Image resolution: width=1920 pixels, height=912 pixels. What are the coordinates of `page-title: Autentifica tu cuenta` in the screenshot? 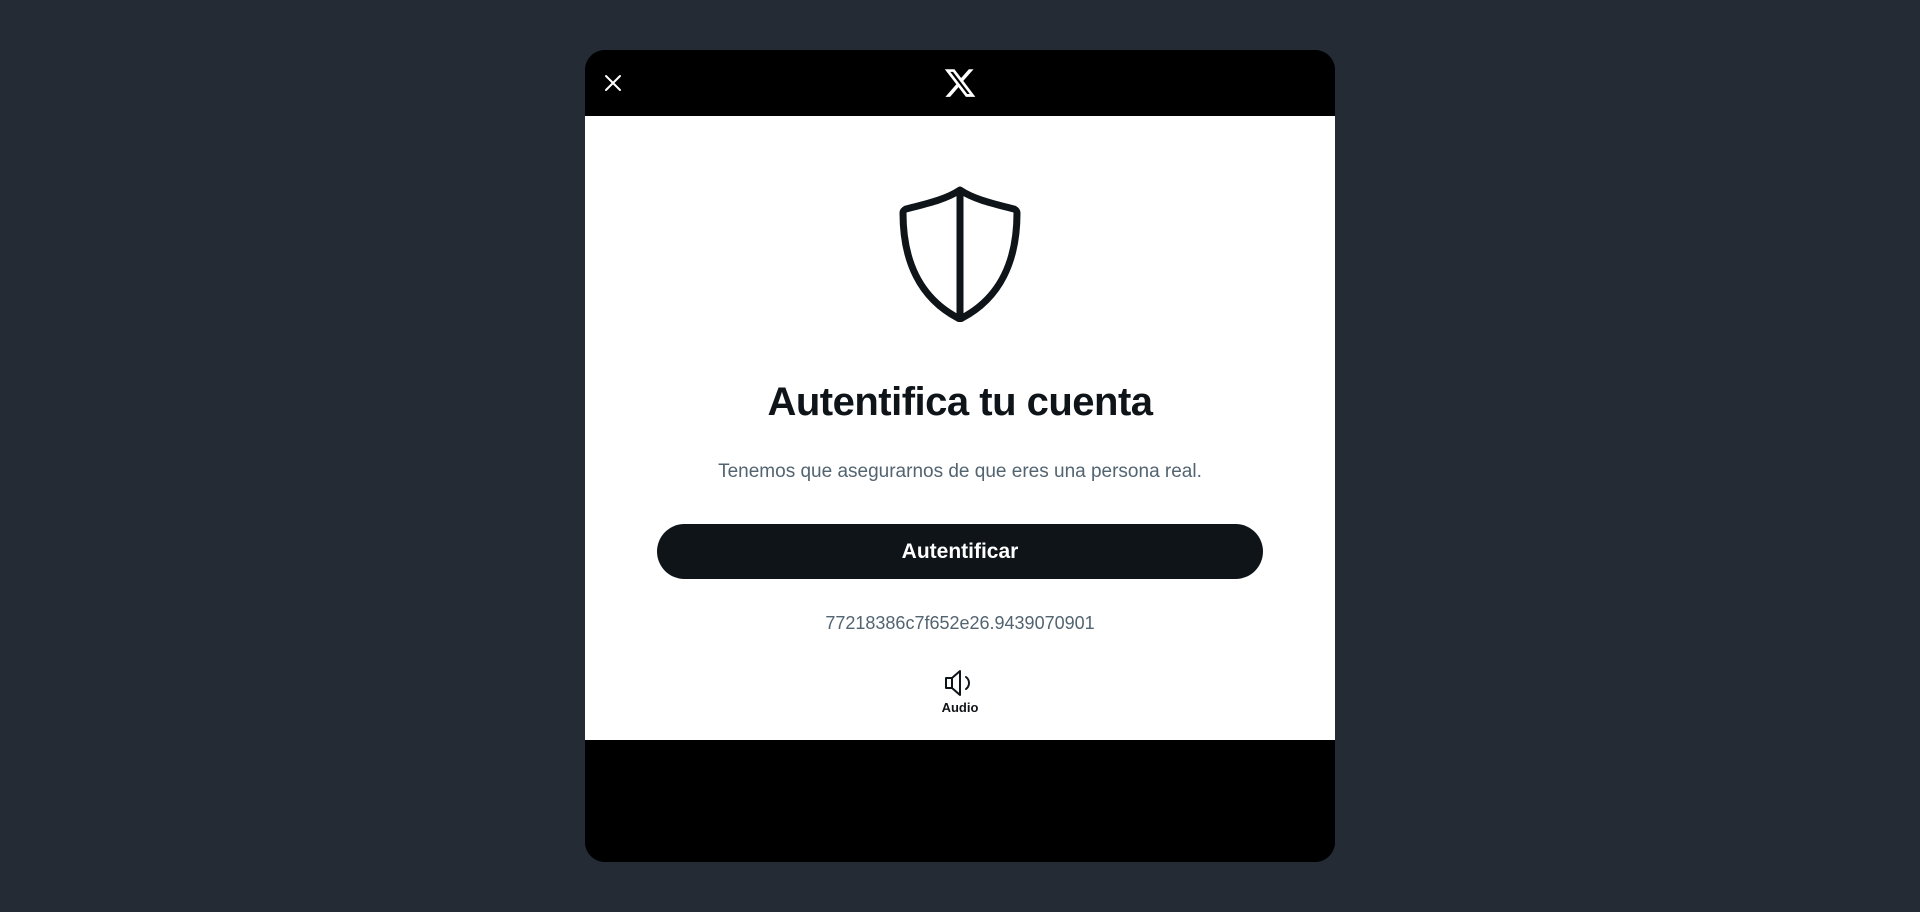 It's located at (960, 402).